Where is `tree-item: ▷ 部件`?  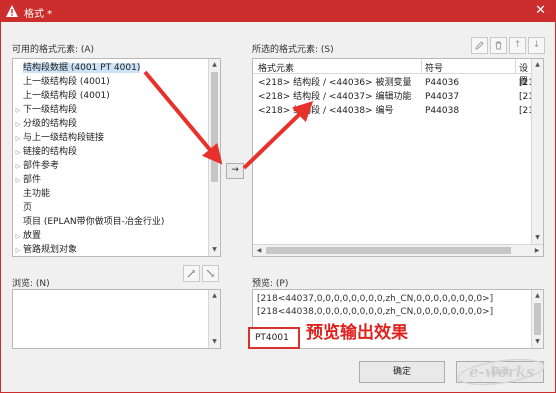 tree-item: ▷ 部件 is located at coordinates (27, 180).